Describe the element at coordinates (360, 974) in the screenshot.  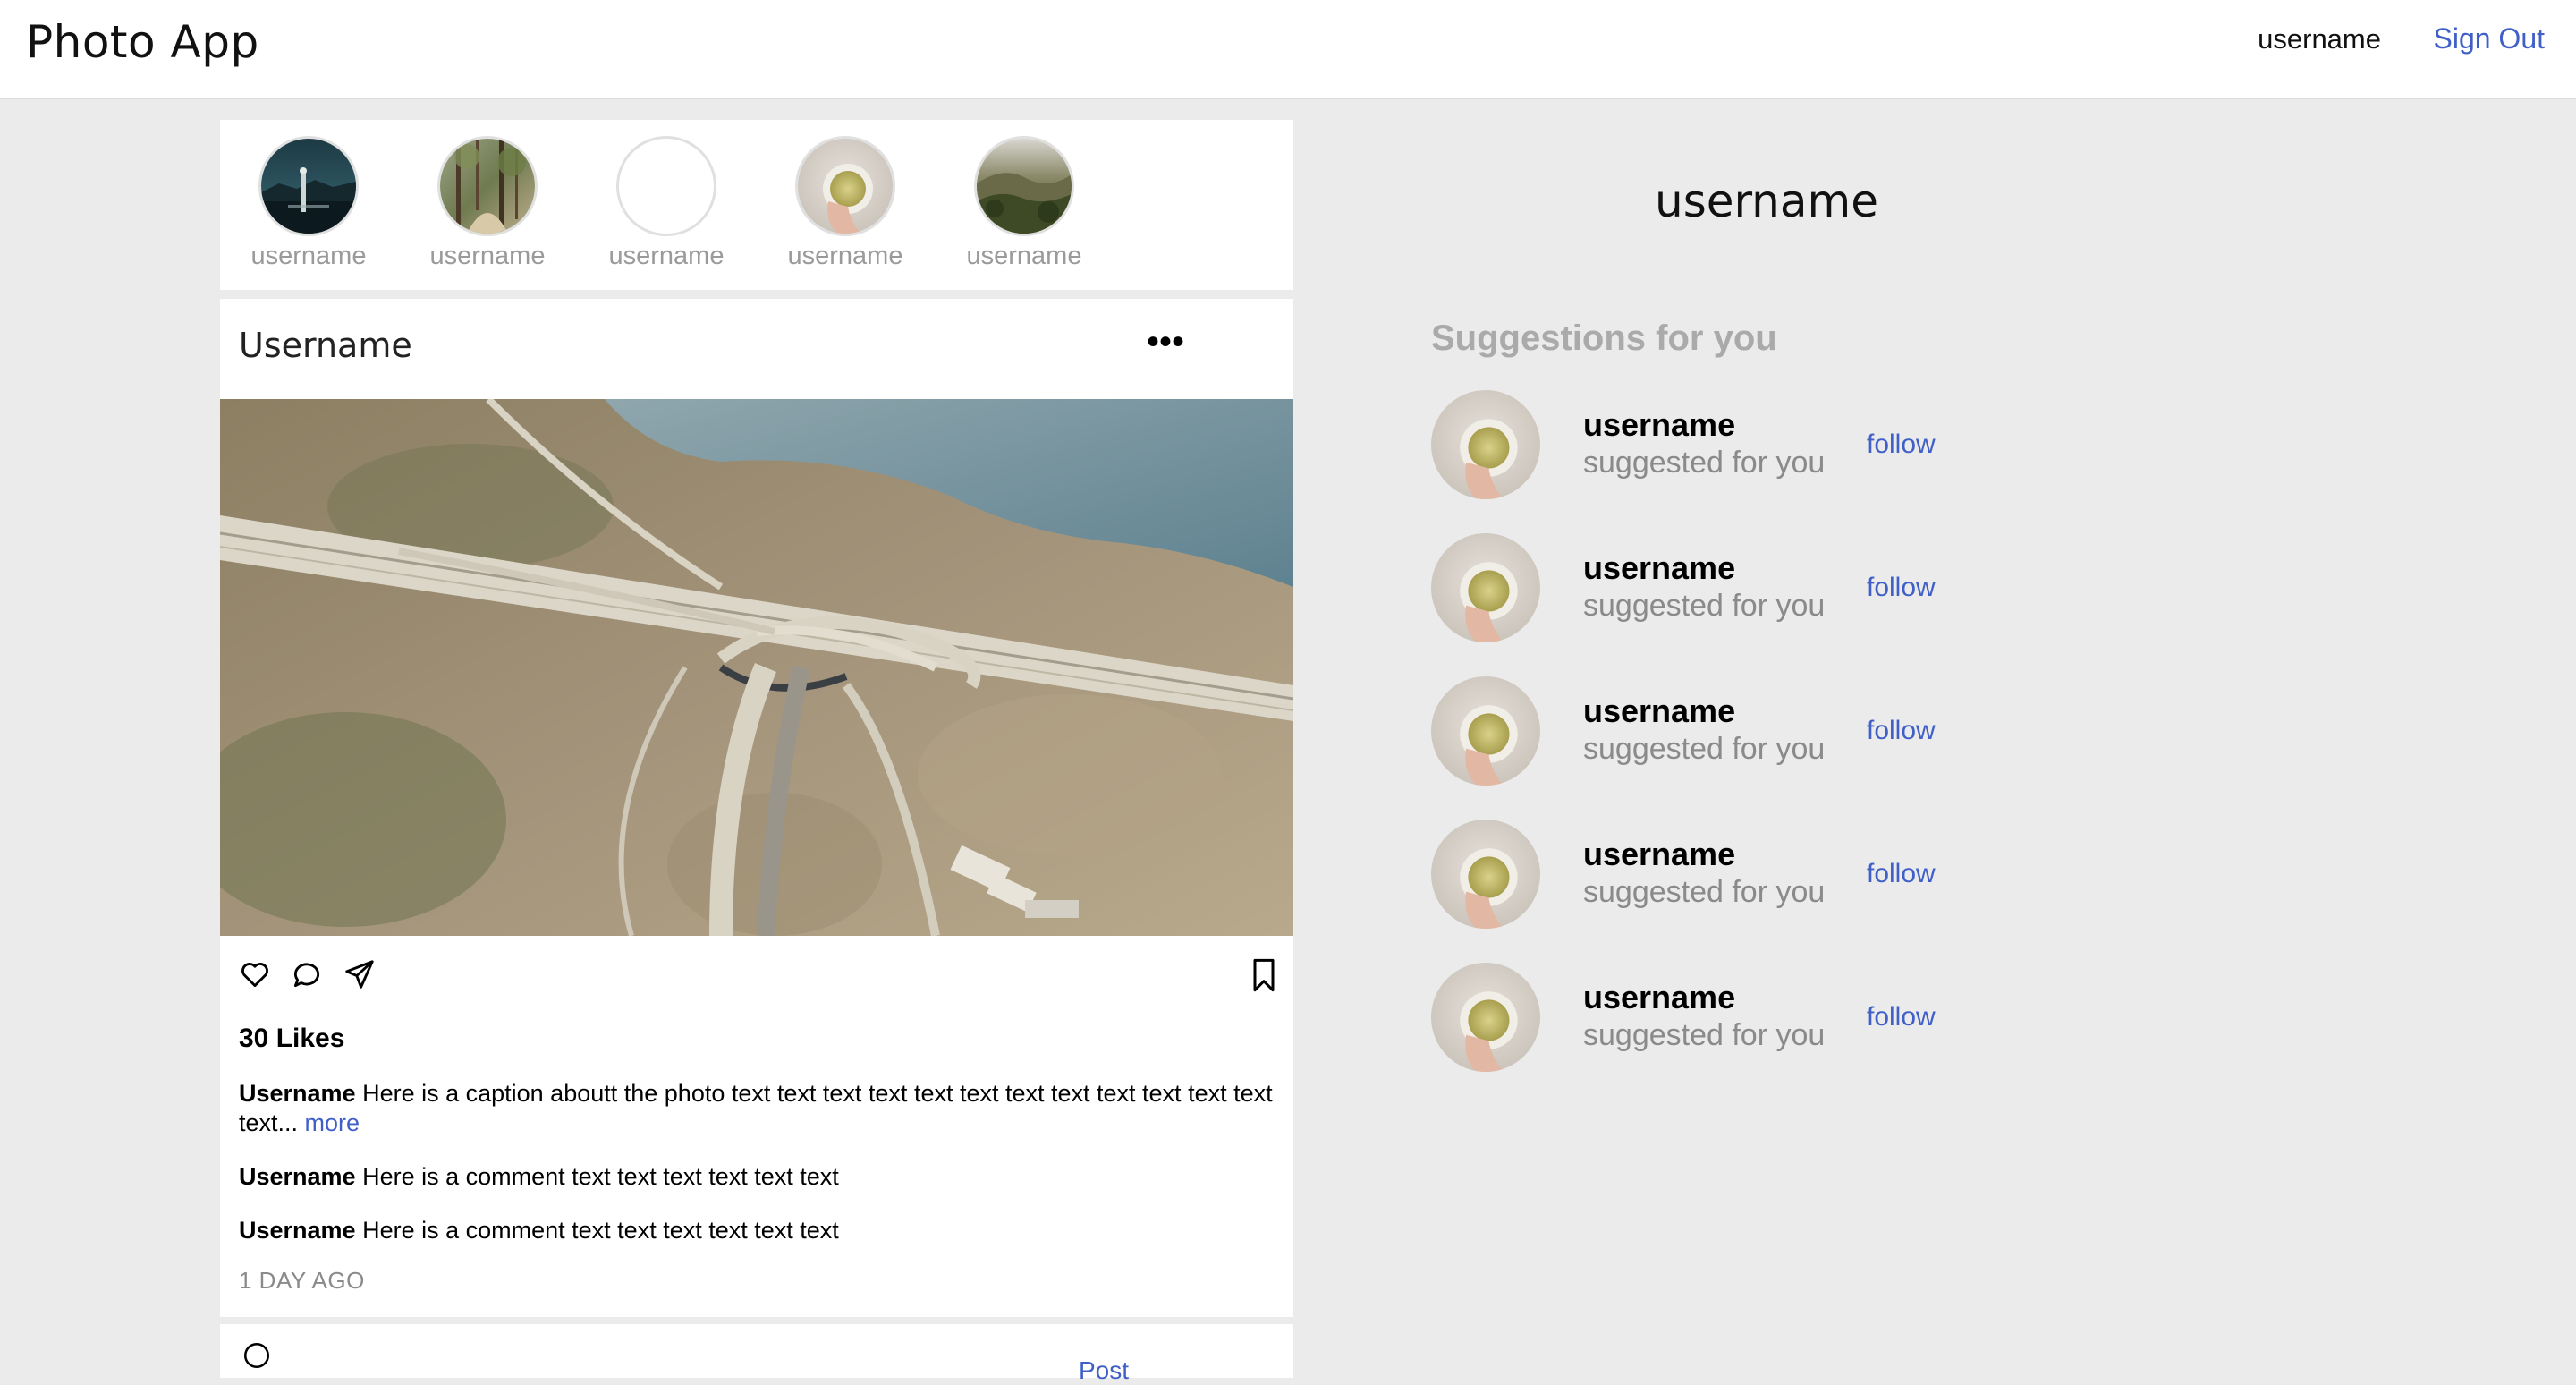
I see `share-icon` at that location.